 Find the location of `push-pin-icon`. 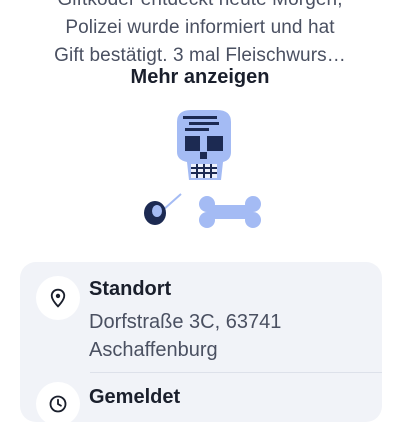

push-pin-icon is located at coordinates (163, 209).